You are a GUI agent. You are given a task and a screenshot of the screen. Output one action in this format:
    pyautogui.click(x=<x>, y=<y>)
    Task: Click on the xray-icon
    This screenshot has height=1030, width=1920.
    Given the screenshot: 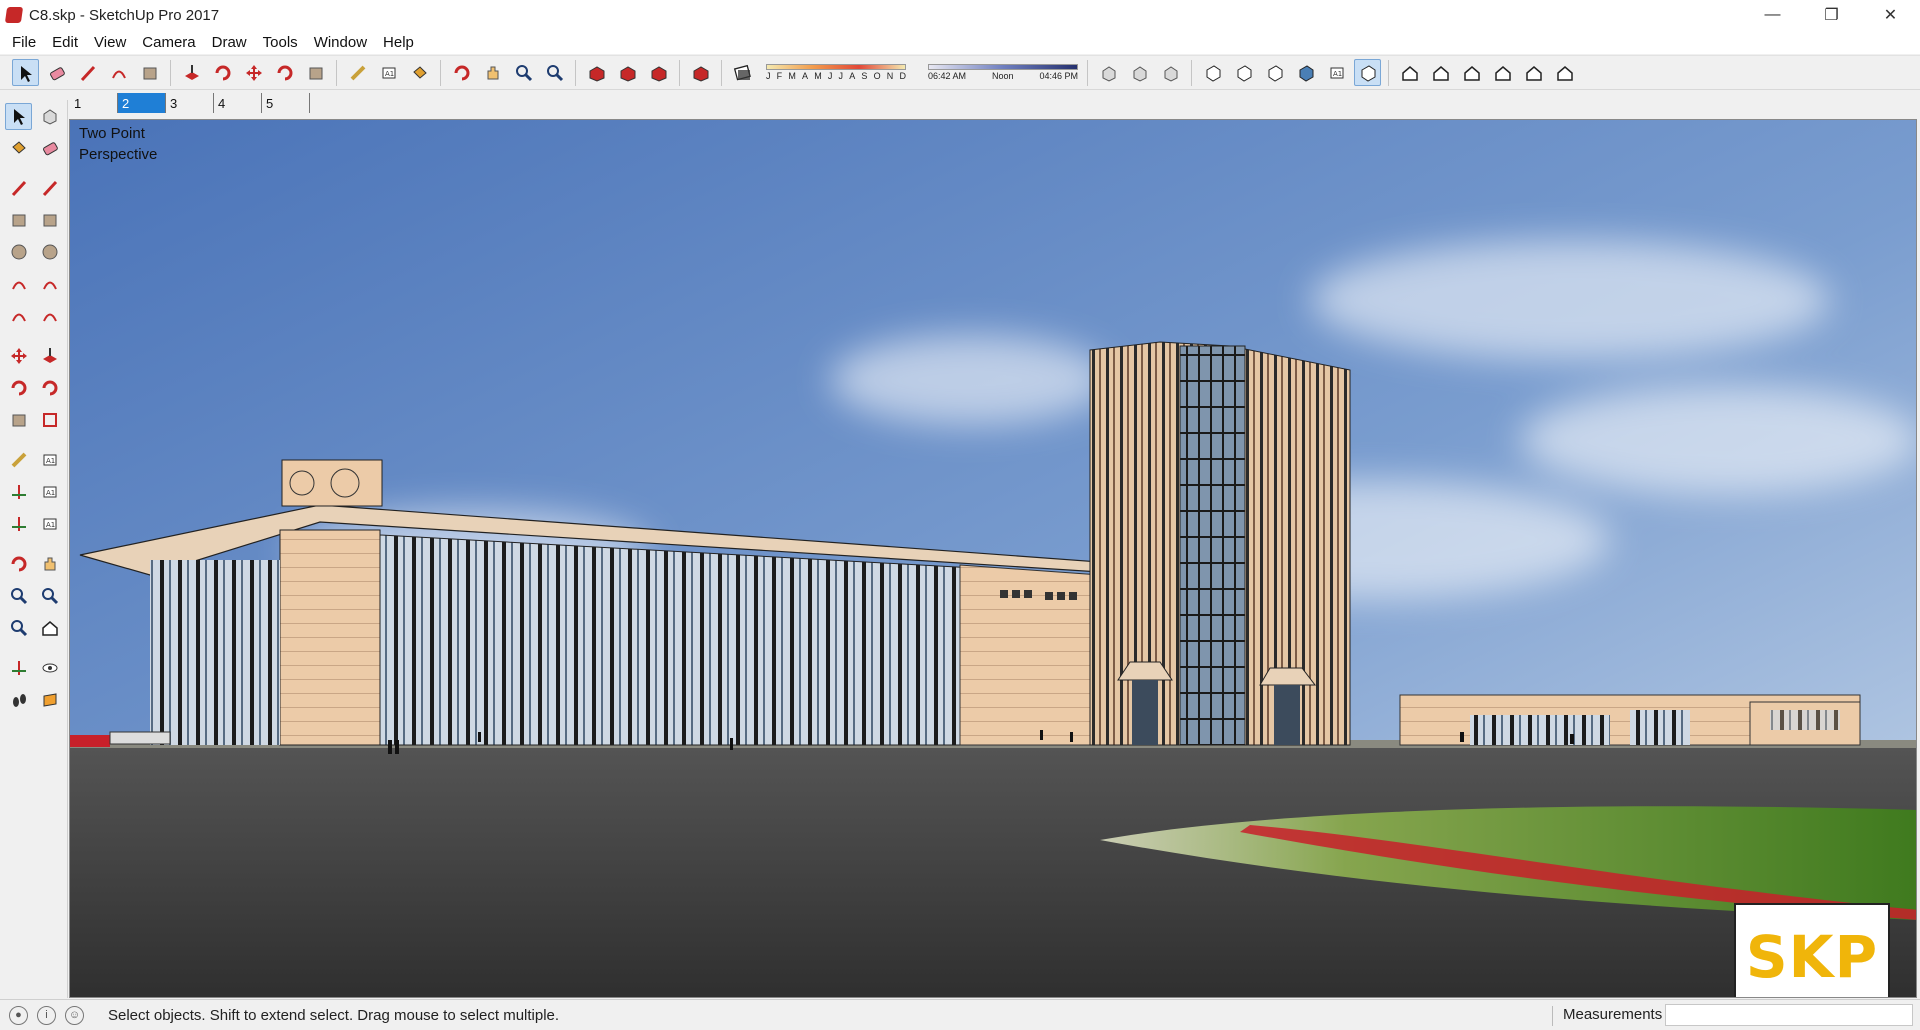 What is the action you would take?
    pyautogui.click(x=1212, y=72)
    